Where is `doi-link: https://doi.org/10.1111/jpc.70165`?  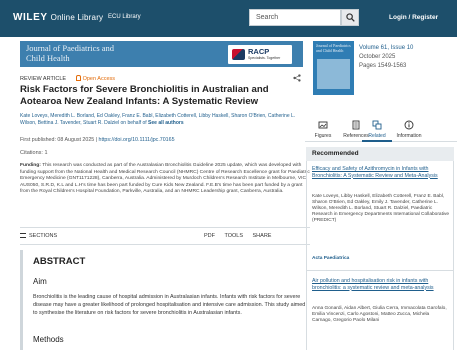
doi-link: https://doi.org/10.1111/jpc.70165 is located at coordinates (137, 140).